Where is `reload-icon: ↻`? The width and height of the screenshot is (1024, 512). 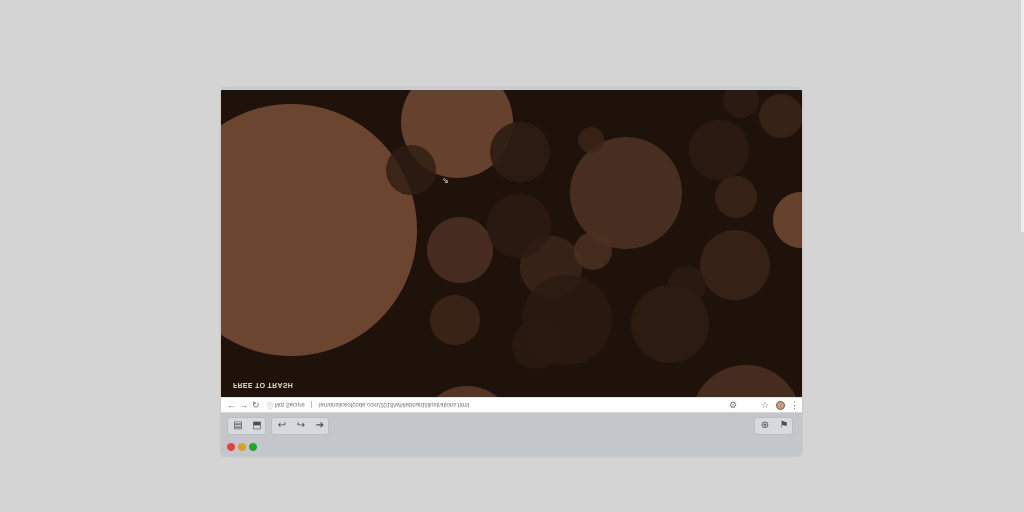 reload-icon: ↻ is located at coordinates (256, 405).